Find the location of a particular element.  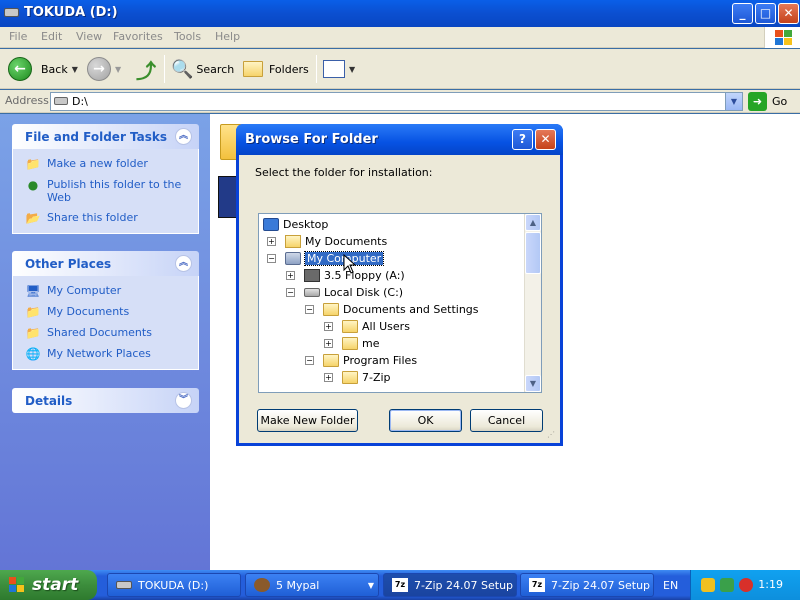

resize-grip-icon: ⋰ is located at coordinates (552, 435).